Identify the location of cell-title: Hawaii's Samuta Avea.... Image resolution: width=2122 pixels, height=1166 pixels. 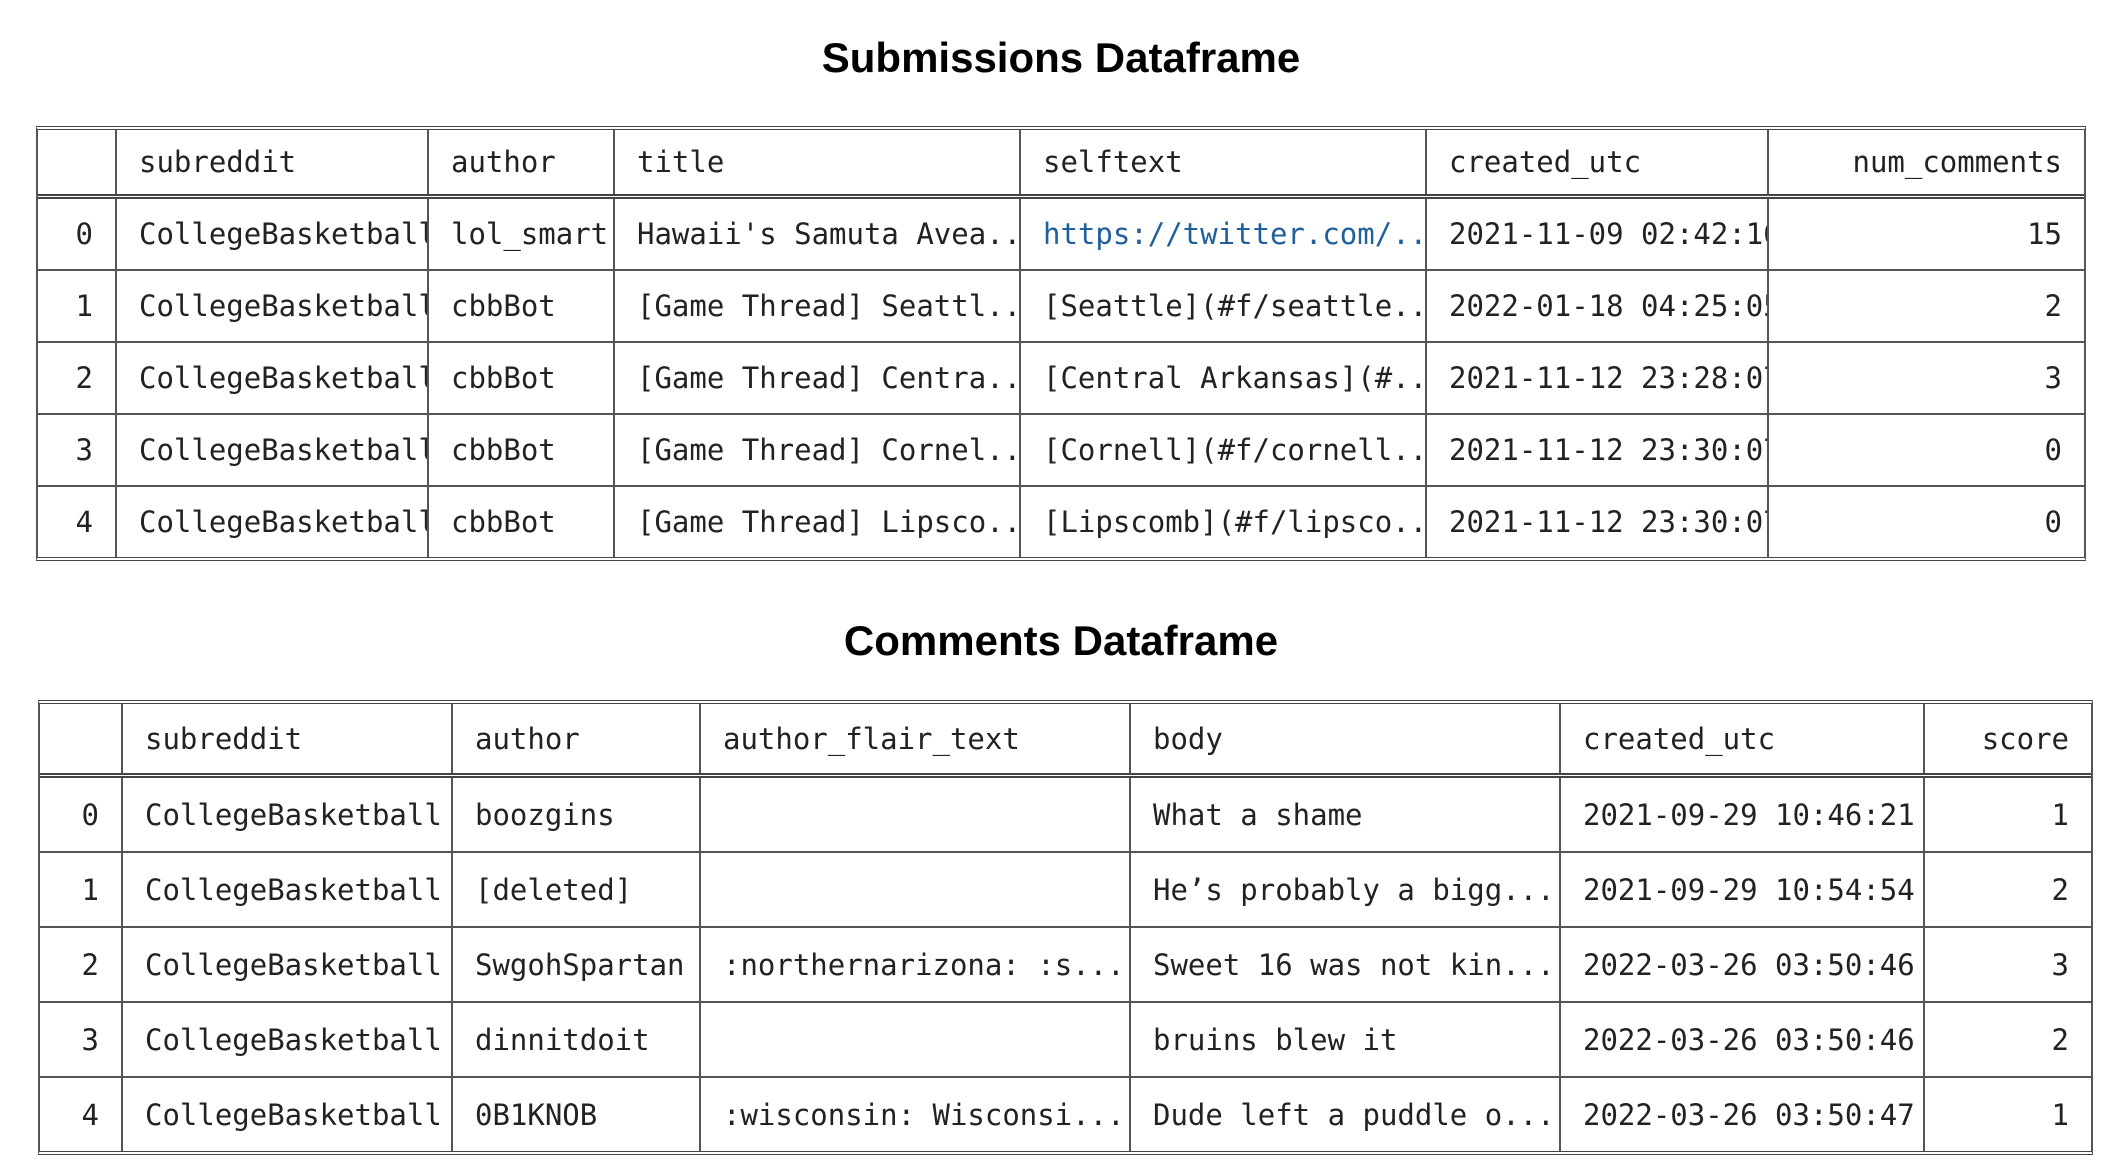
(816, 233).